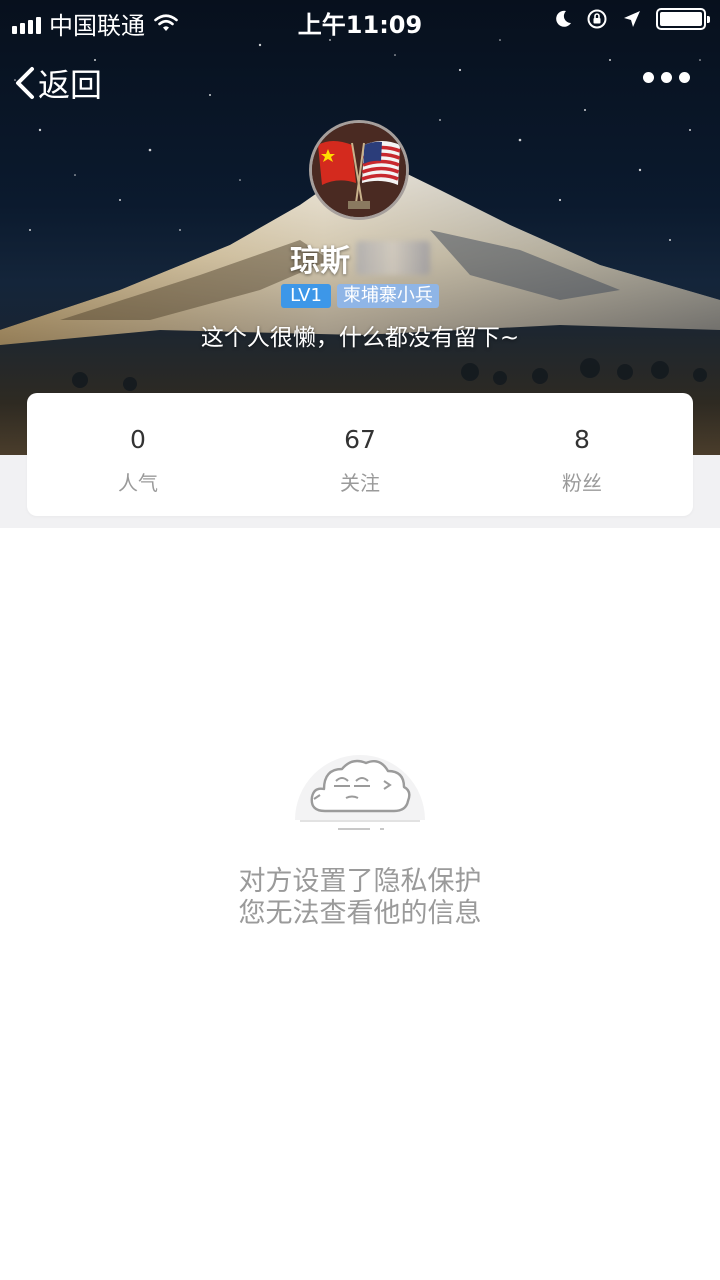 The height and width of the screenshot is (1280, 720). What do you see at coordinates (360, 792) in the screenshot?
I see `privacy-cloud-icon` at bounding box center [360, 792].